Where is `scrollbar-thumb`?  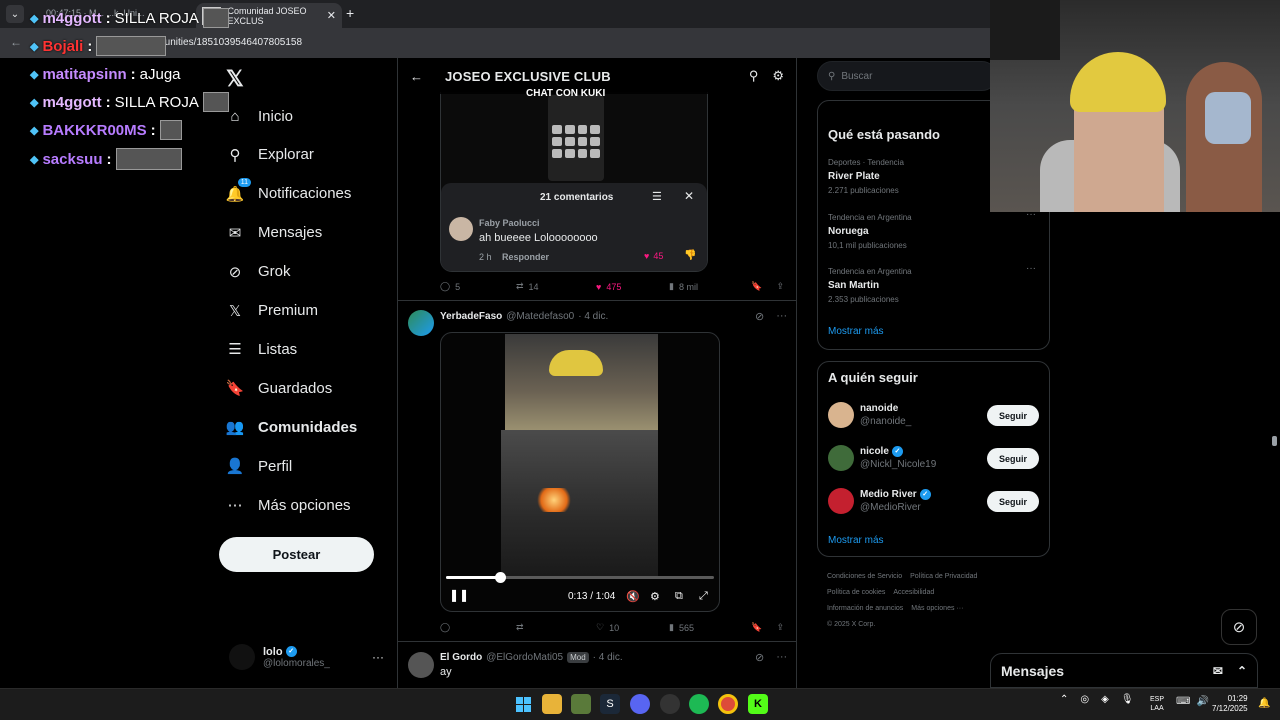
scrollbar-thumb is located at coordinates (1274, 441).